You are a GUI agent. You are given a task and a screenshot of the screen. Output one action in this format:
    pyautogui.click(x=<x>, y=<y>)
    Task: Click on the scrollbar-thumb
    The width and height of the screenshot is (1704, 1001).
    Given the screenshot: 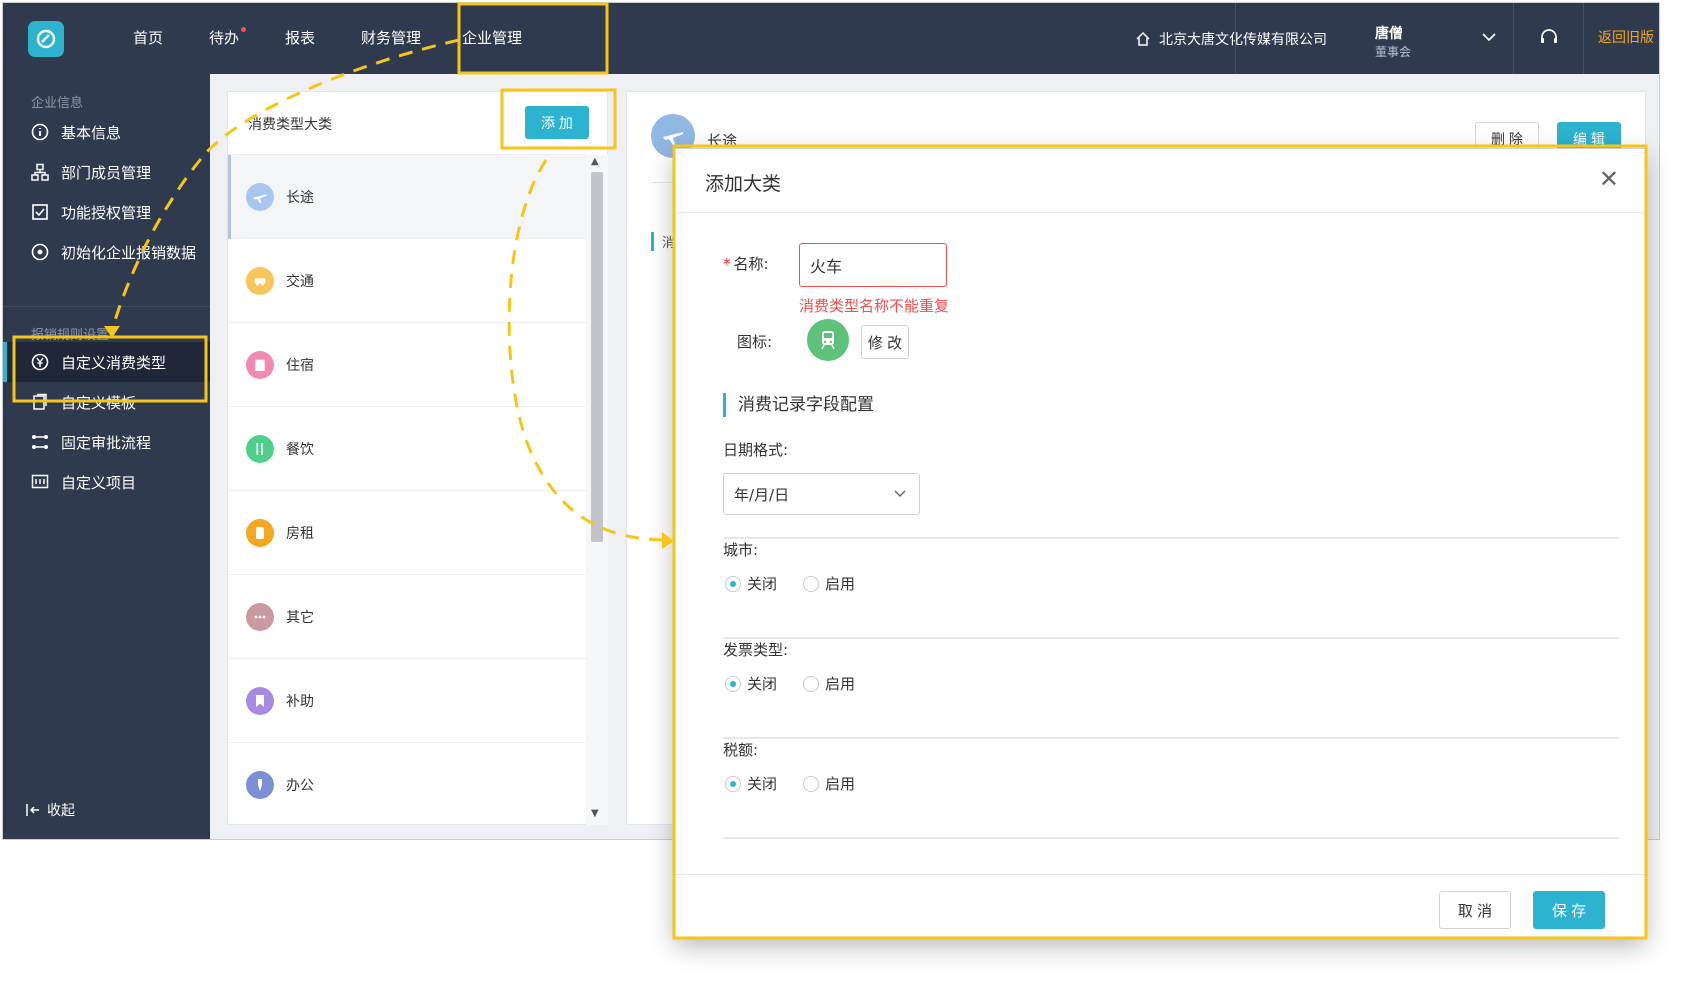 What is the action you would take?
    pyautogui.click(x=597, y=357)
    